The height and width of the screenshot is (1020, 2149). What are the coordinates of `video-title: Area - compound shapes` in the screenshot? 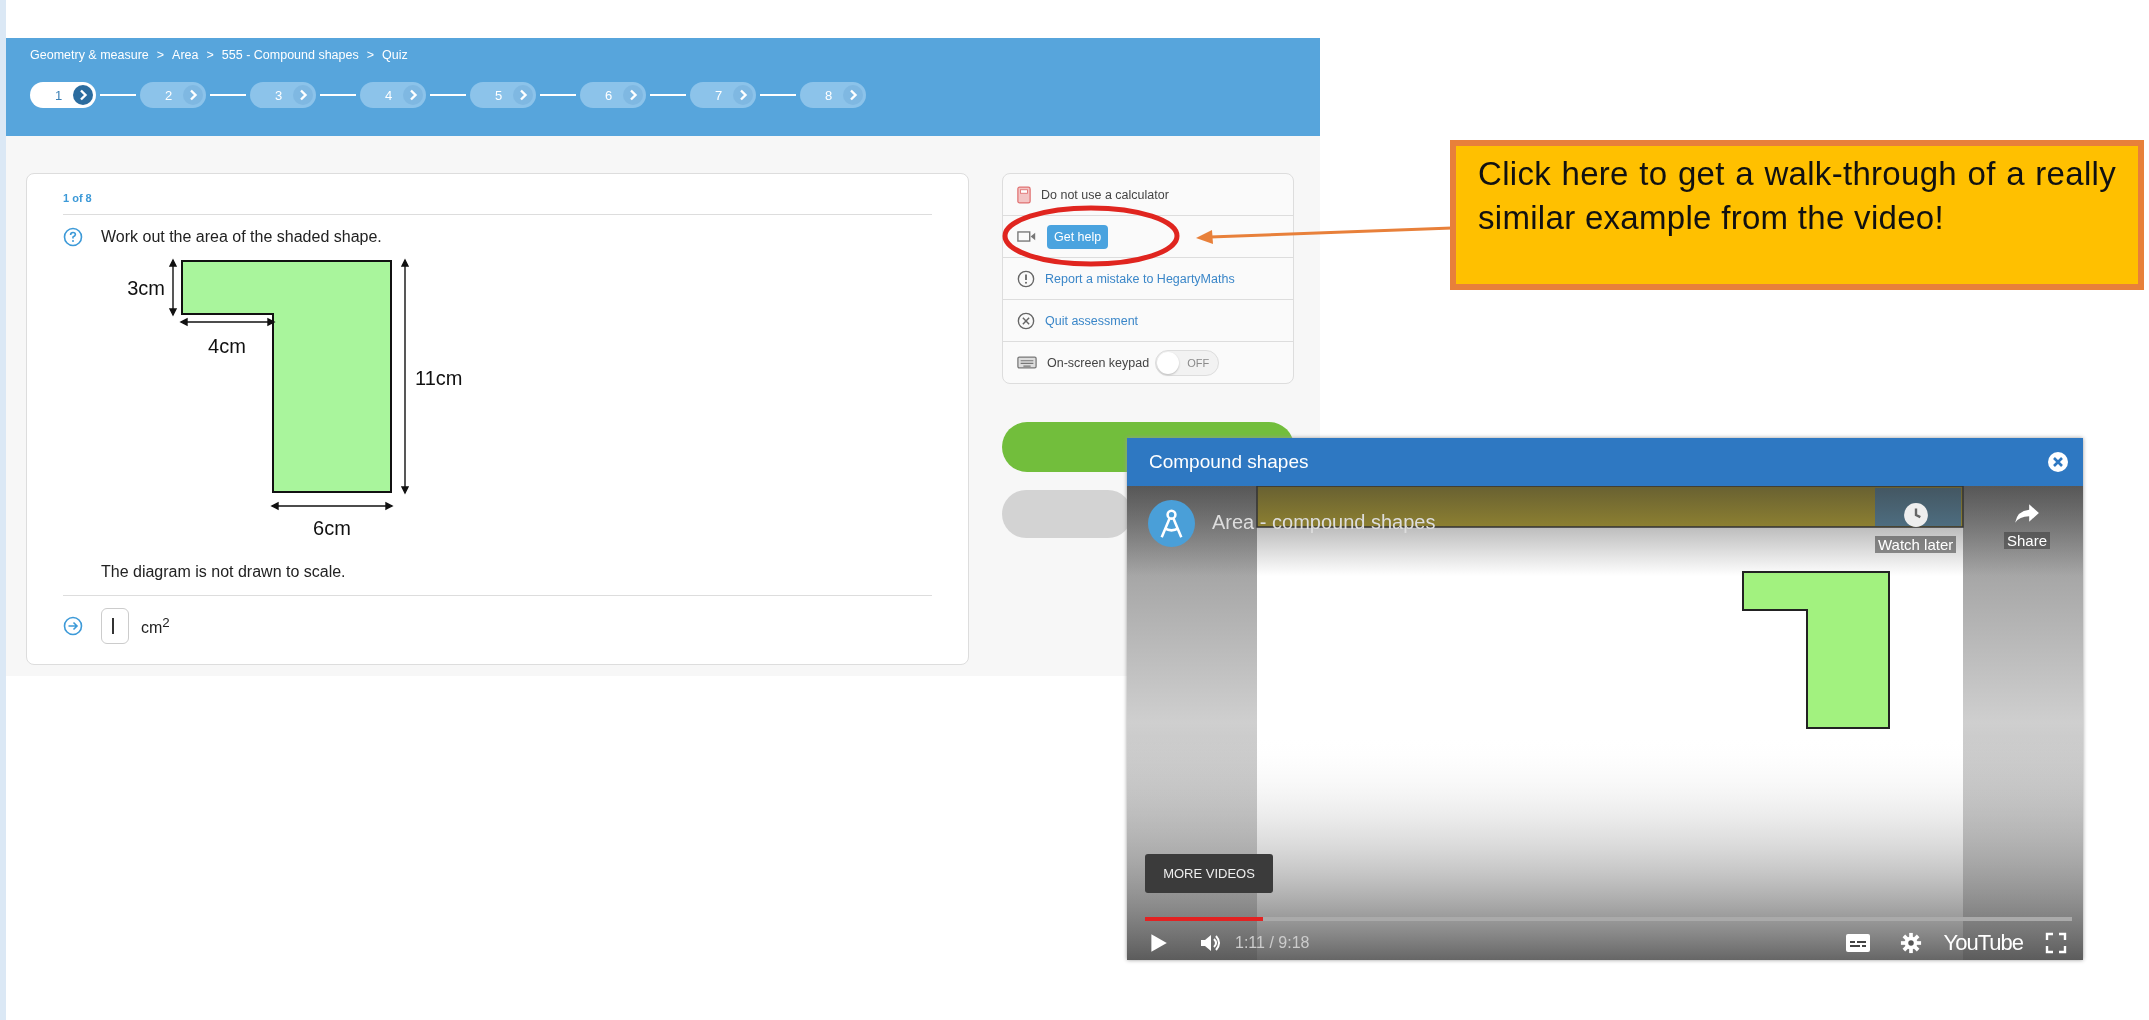 It's located at (1324, 522).